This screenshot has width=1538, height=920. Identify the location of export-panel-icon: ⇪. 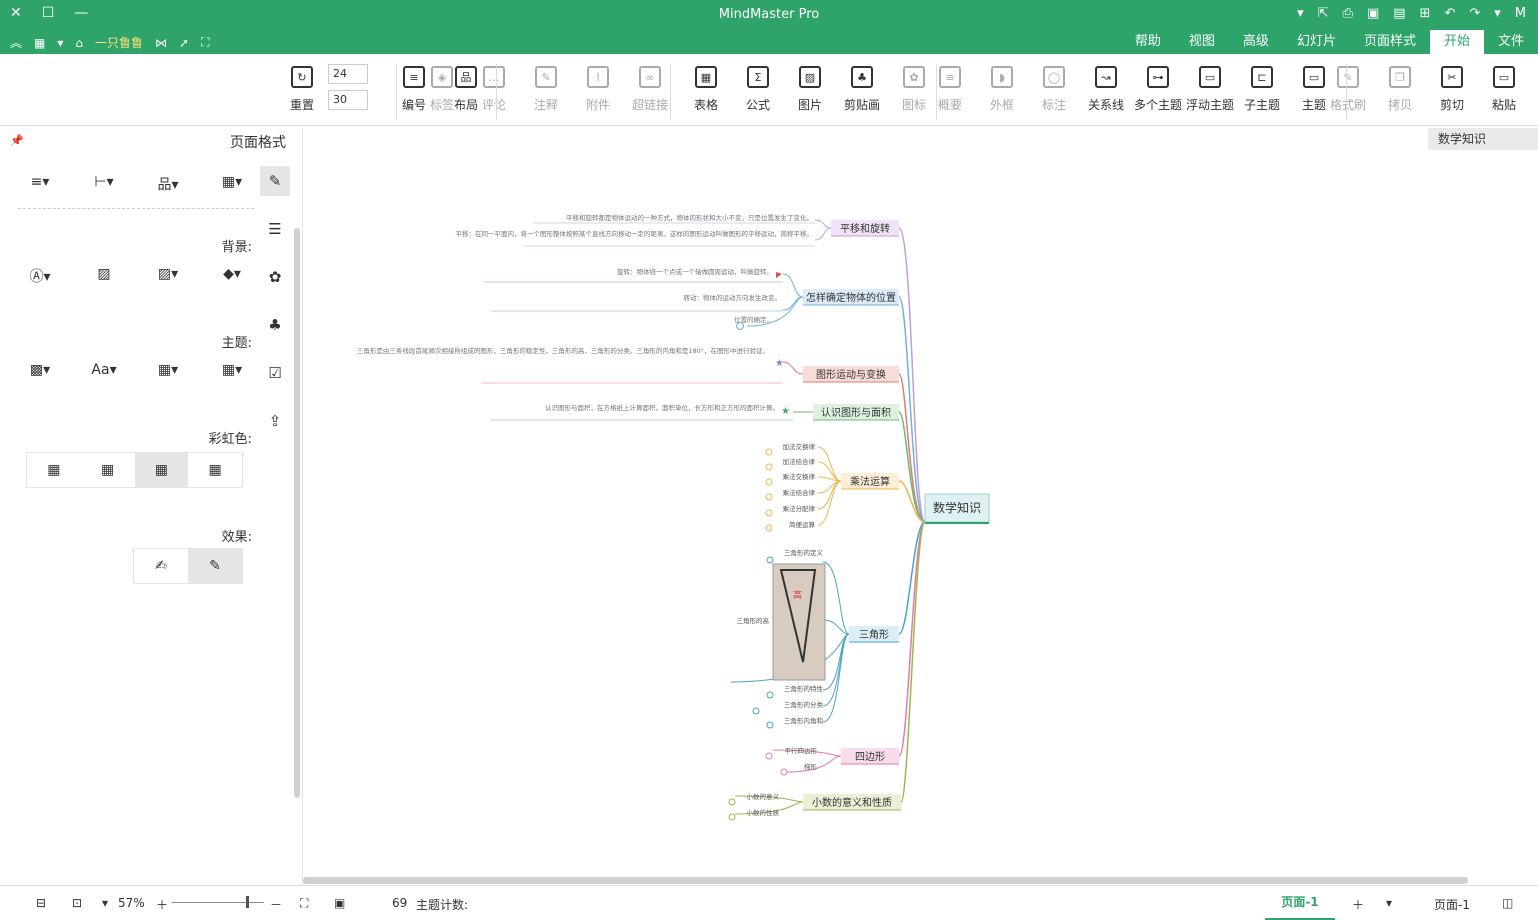
(275, 421).